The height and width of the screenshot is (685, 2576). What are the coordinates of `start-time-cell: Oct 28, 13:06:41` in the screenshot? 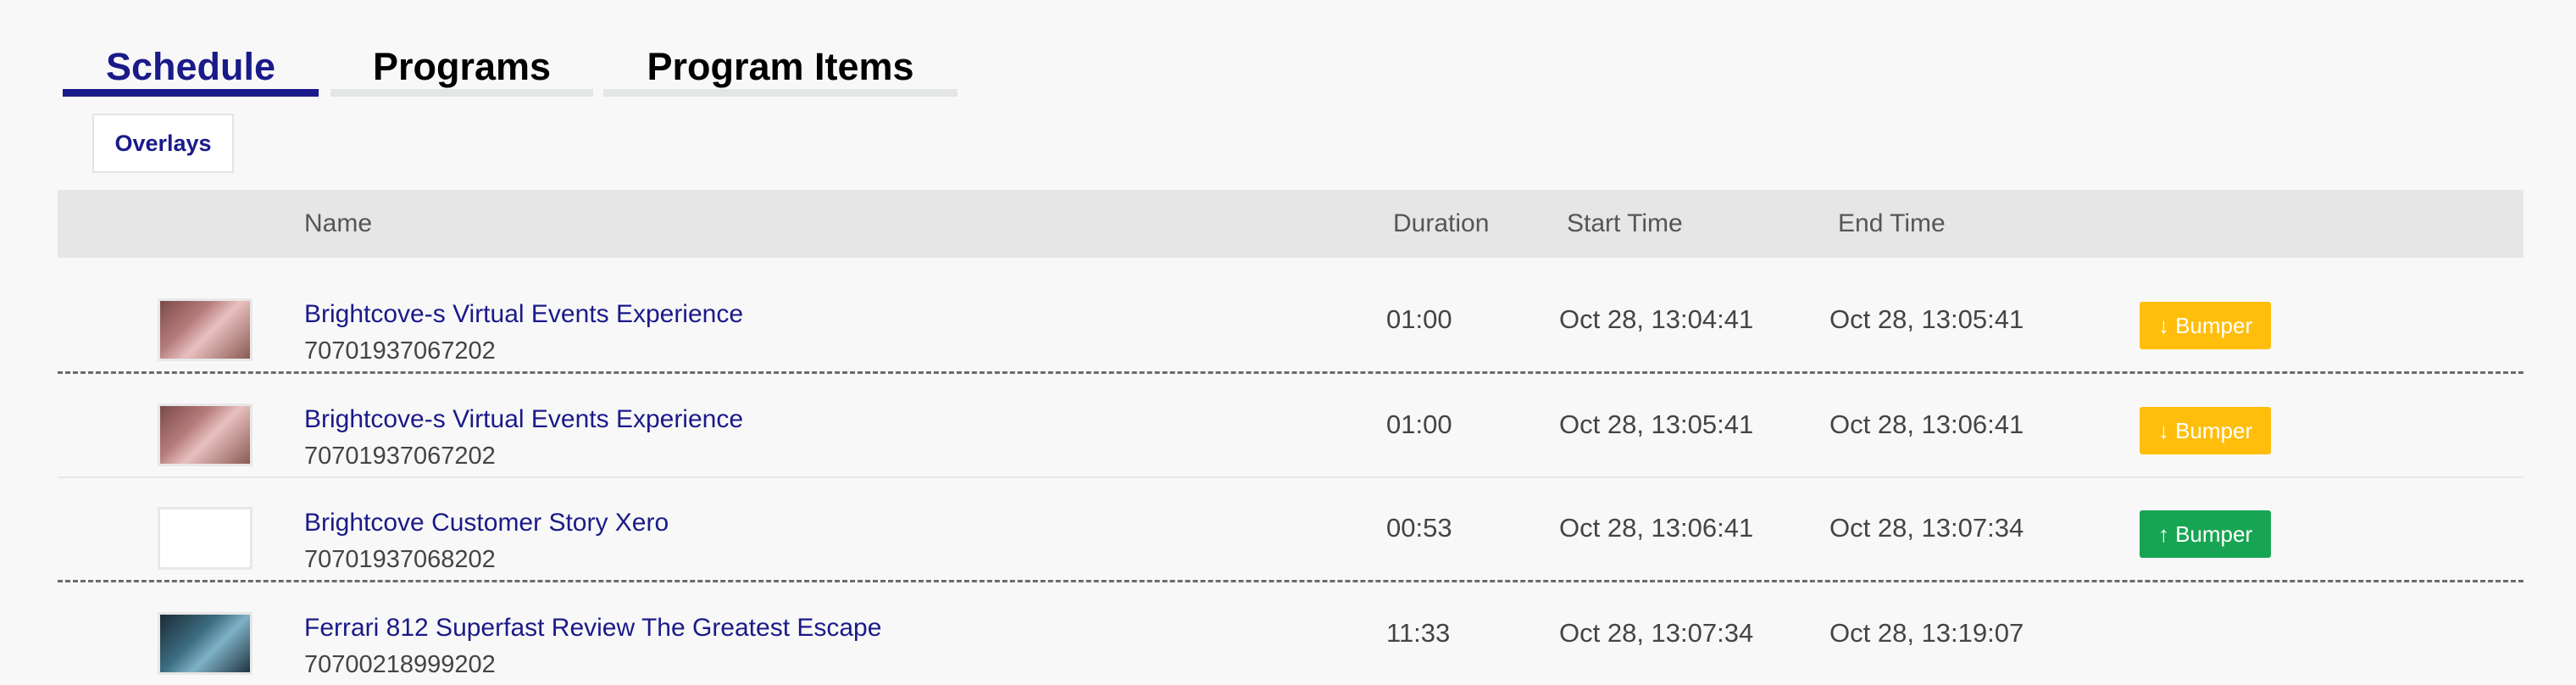 It's located at (1656, 528).